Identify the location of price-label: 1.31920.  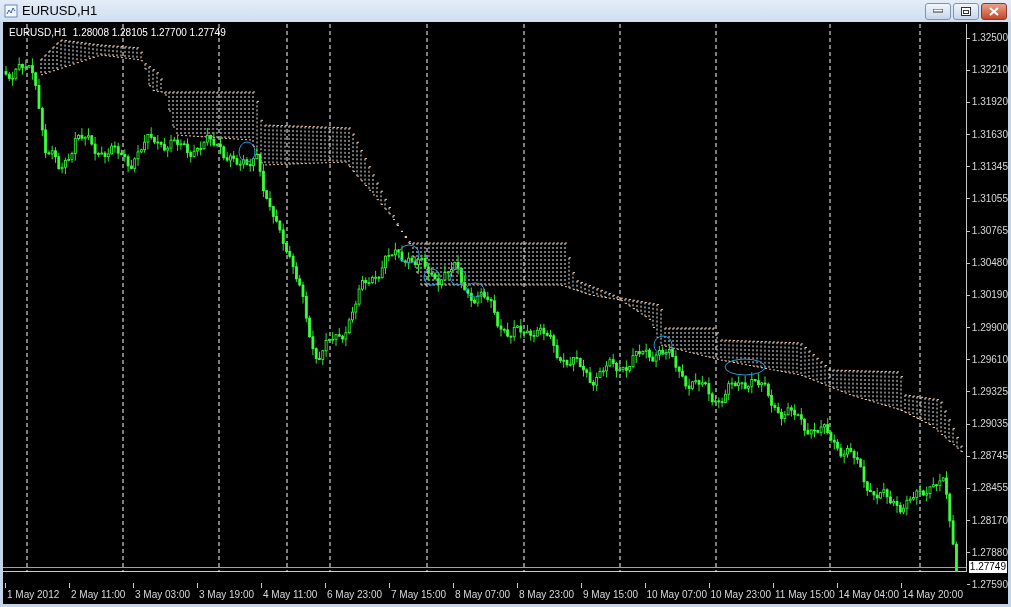
(989, 102).